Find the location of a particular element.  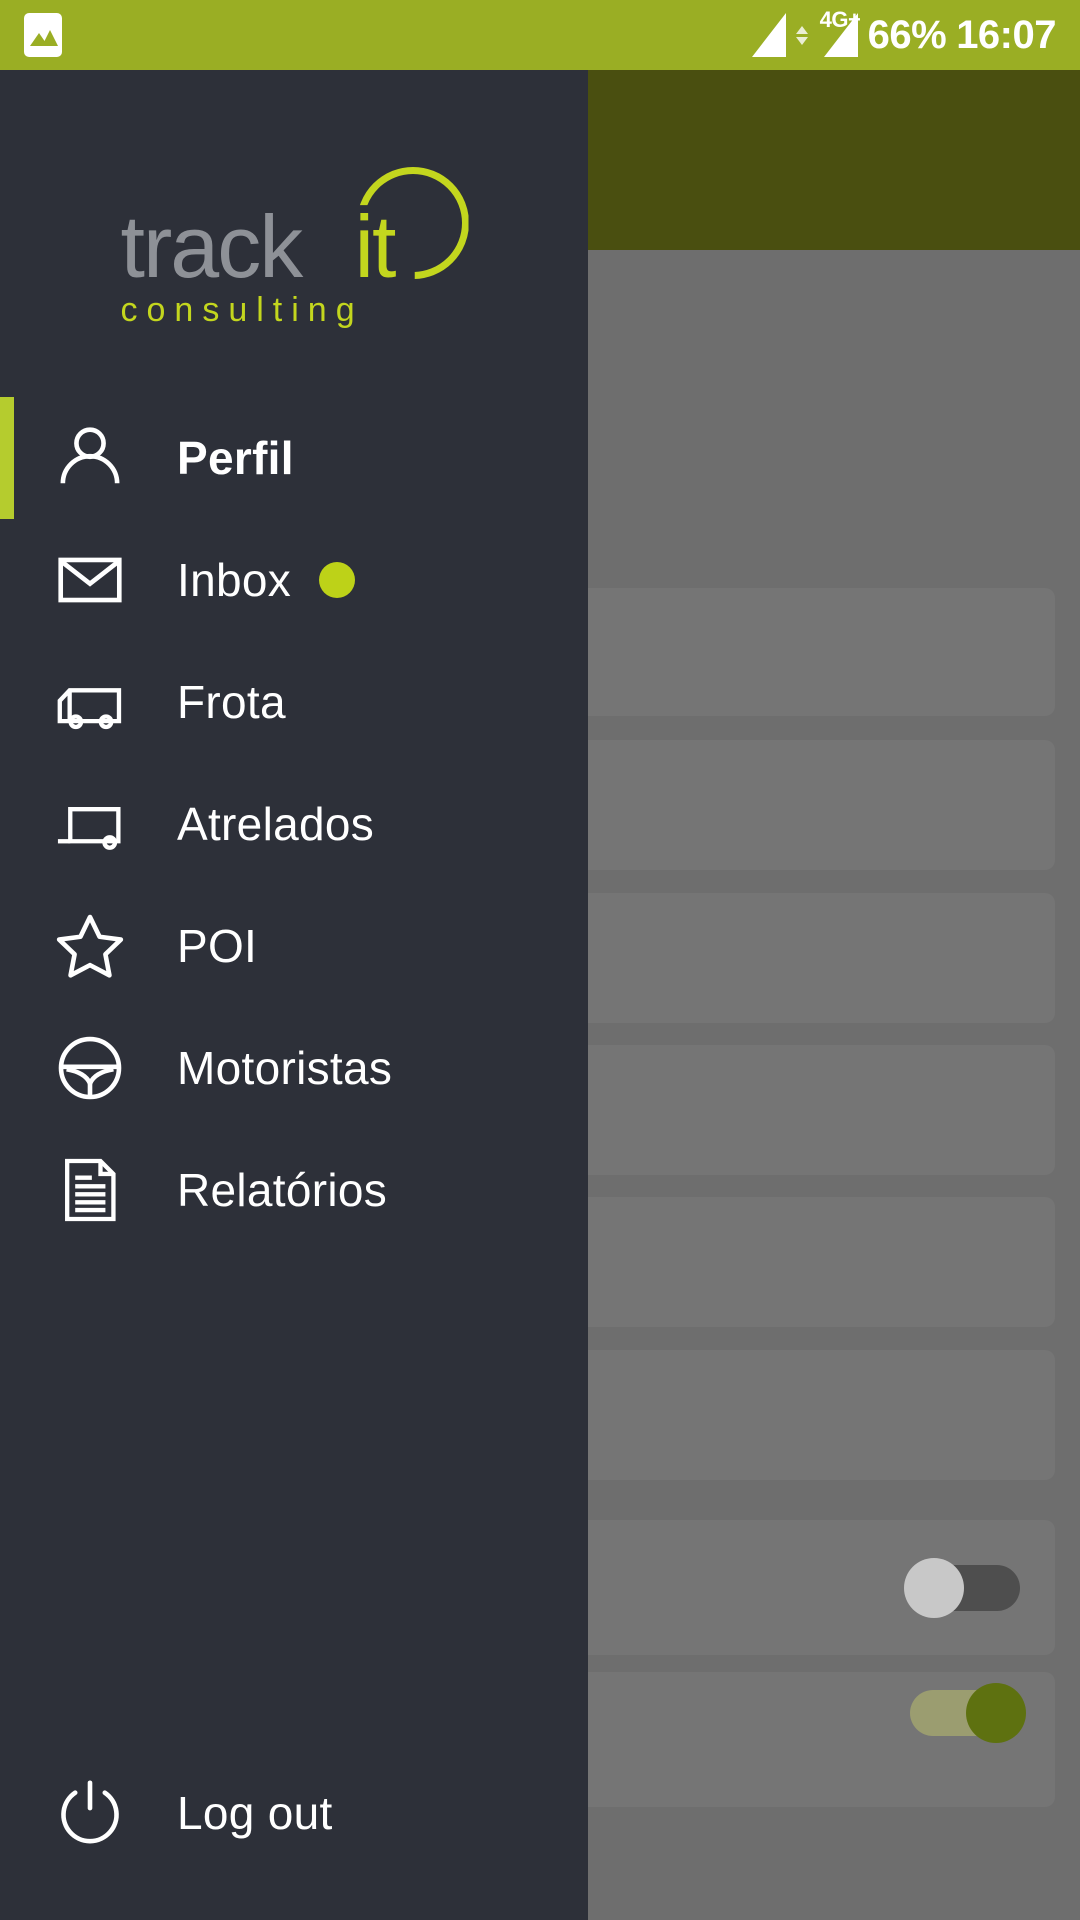

sidebar-item-perfil: Perfil is located at coordinates (294, 458).